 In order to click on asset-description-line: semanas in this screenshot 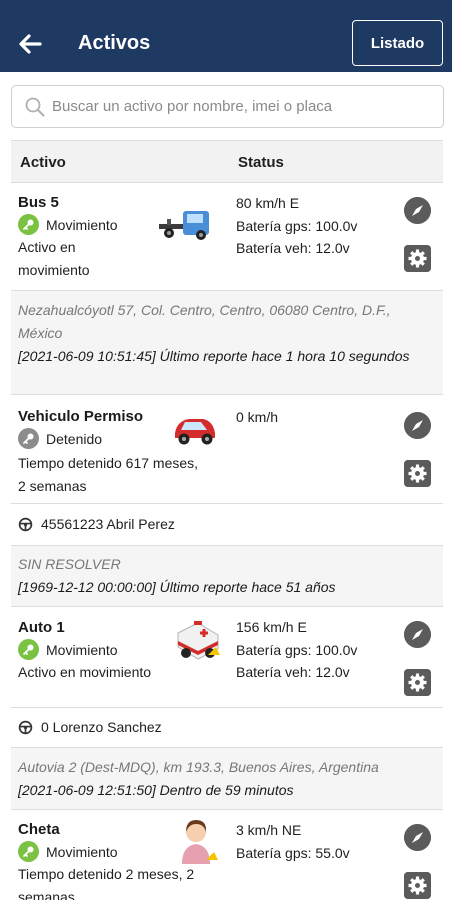, I will do `click(46, 894)`.